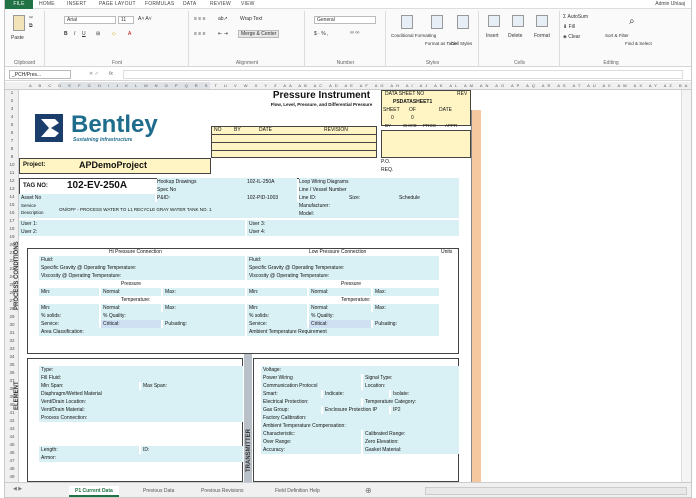  I want to click on format-button: Format, so click(542, 36).